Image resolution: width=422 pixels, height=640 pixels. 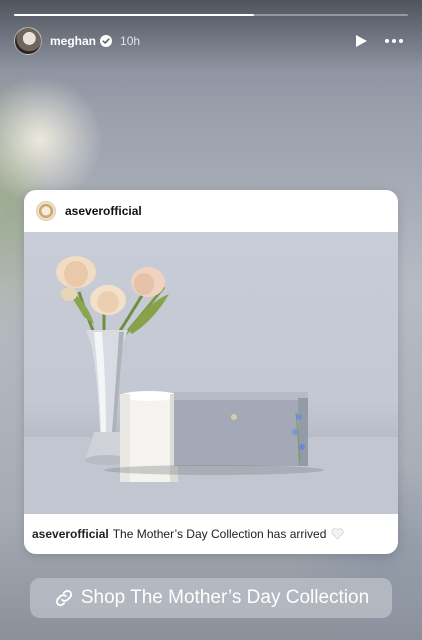 What do you see at coordinates (394, 41) in the screenshot?
I see `more-options-icon` at bounding box center [394, 41].